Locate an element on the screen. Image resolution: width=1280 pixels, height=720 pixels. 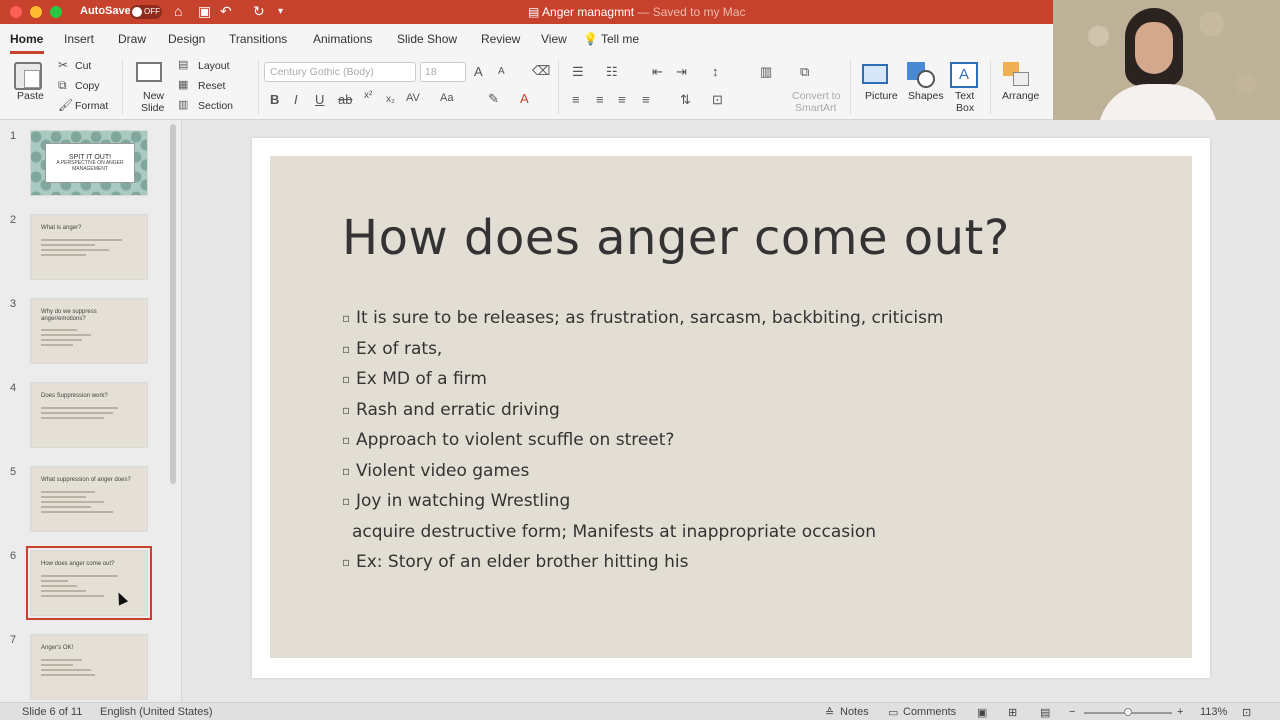
font-color-icon: A is located at coordinates (524, 98).